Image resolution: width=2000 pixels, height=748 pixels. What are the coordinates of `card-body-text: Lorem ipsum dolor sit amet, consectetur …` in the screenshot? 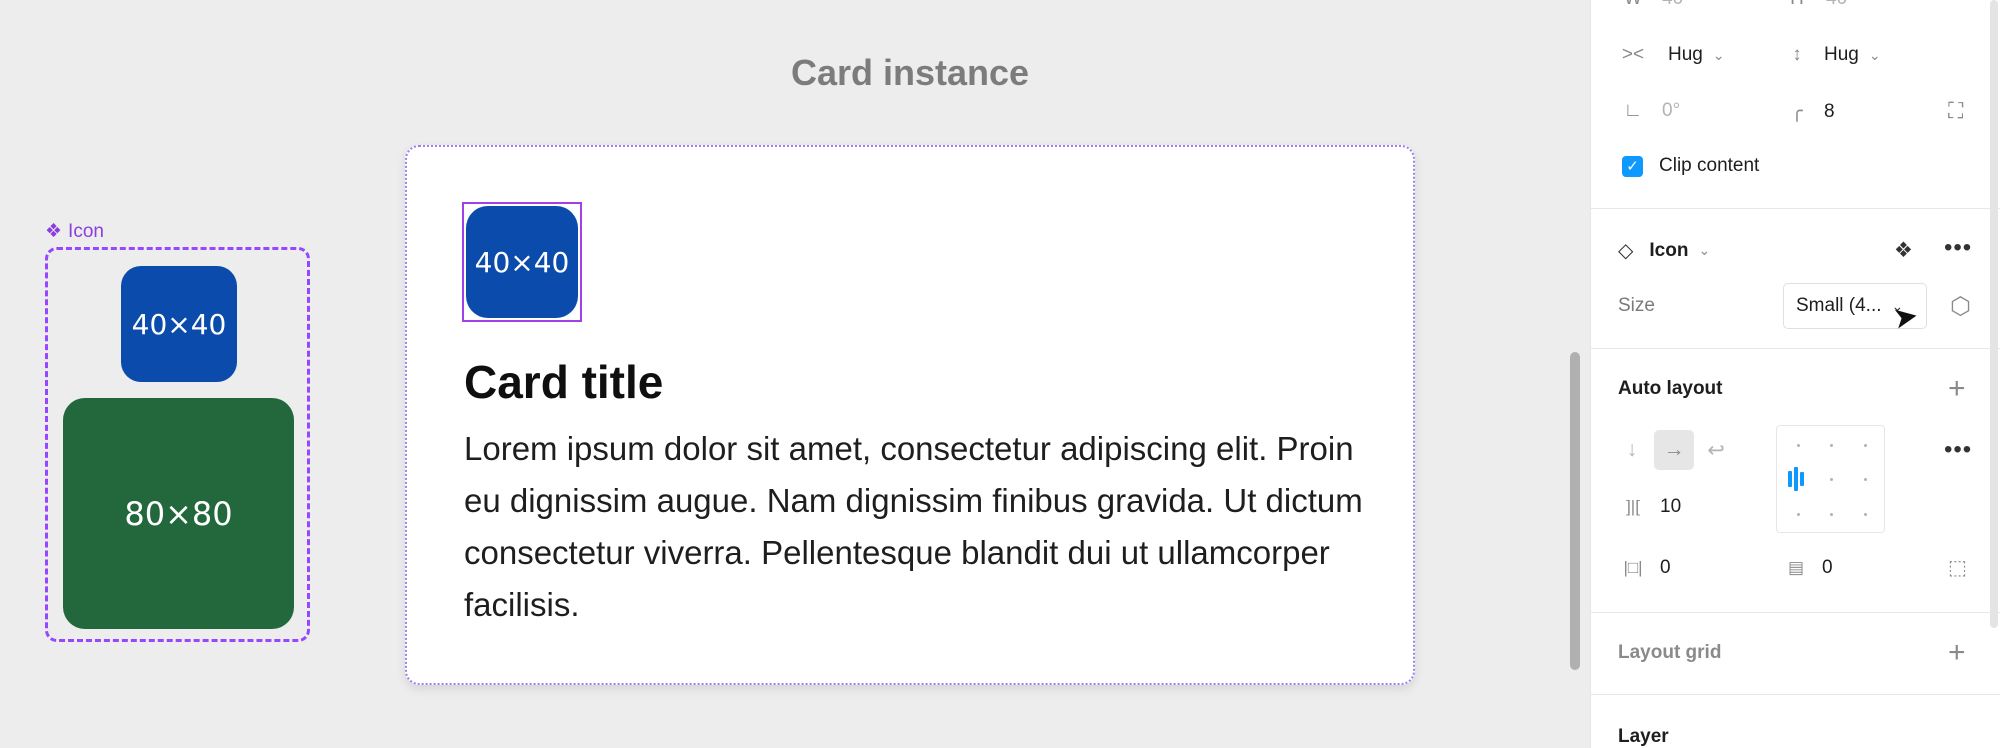 It's located at (914, 527).